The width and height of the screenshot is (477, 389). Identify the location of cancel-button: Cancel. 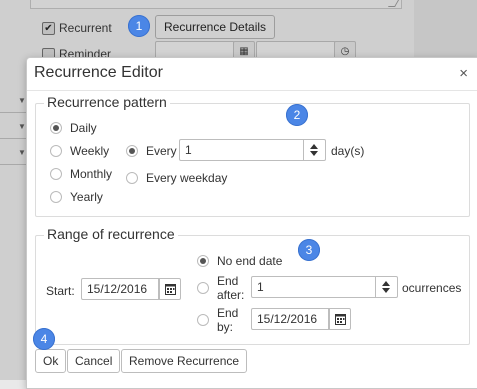
(94, 361).